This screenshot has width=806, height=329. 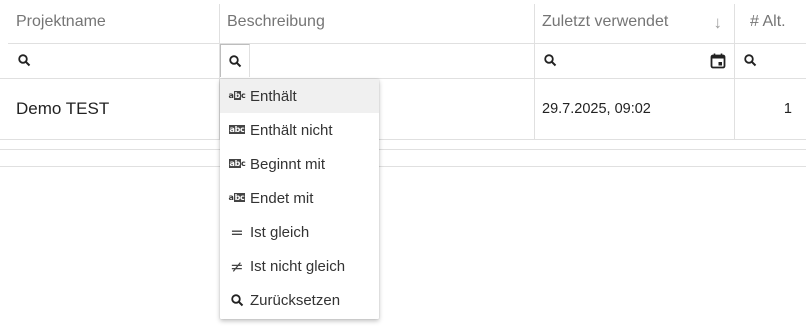 I want to click on table-footer-border, so click(x=403, y=149).